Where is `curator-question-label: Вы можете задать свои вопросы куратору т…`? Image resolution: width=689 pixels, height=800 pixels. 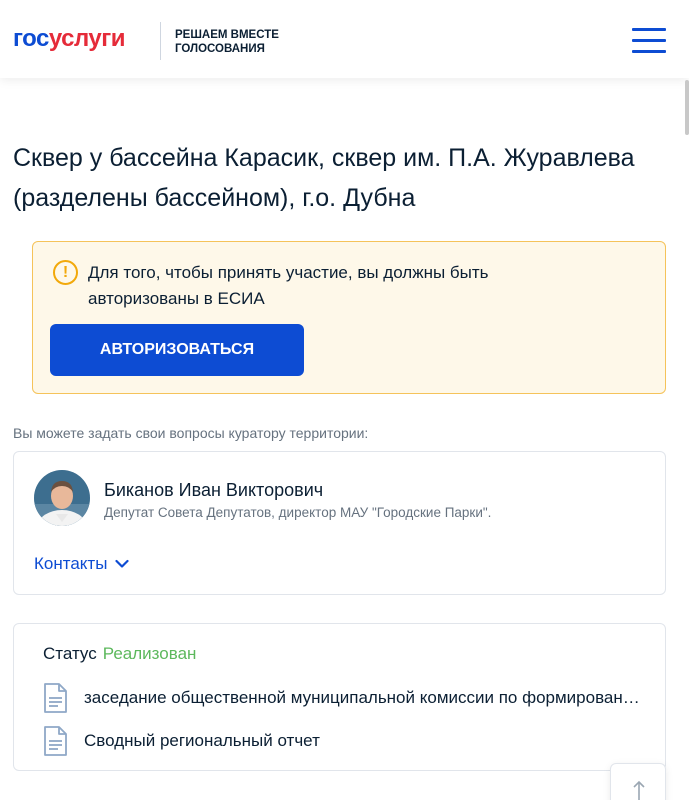
curator-question-label: Вы можете задать свои вопросы куратору т… is located at coordinates (191, 433).